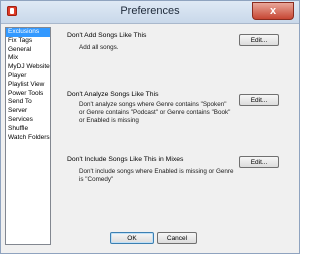 The image size is (320, 254). Describe the element at coordinates (113, 94) in the screenshot. I see `section-title-dont-analyze: Don't Analyze Songs Like This` at that location.